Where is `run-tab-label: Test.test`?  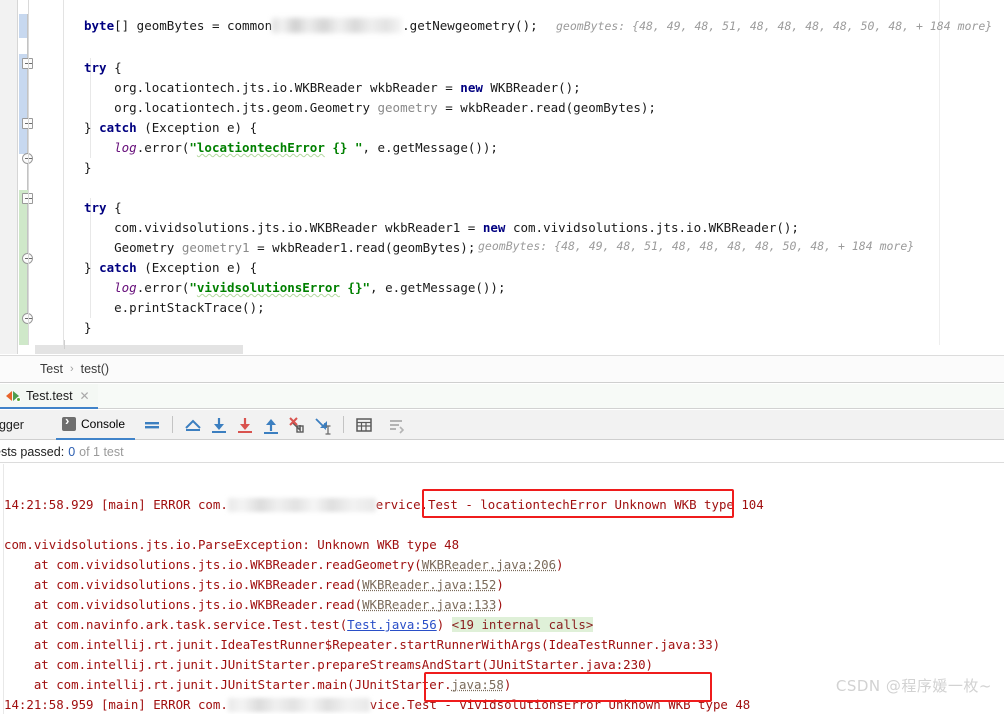
run-tab-label: Test.test is located at coordinates (49, 395).